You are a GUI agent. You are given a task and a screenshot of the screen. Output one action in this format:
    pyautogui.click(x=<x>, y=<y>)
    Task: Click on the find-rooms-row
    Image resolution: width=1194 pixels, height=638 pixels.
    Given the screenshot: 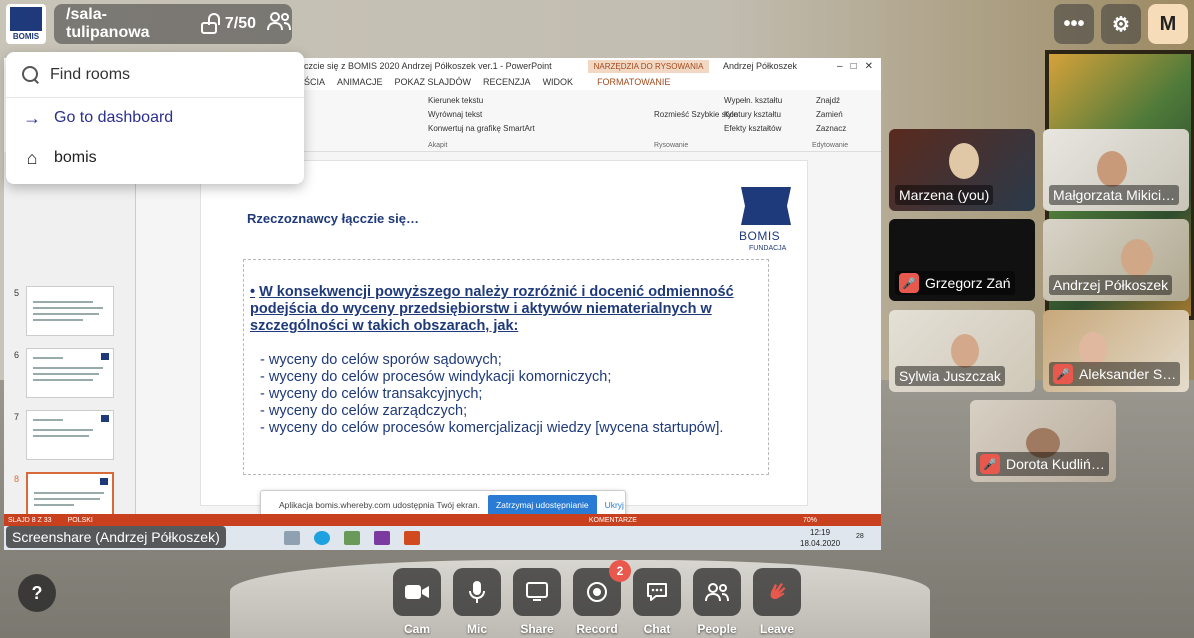 What is the action you would take?
    pyautogui.click(x=155, y=75)
    